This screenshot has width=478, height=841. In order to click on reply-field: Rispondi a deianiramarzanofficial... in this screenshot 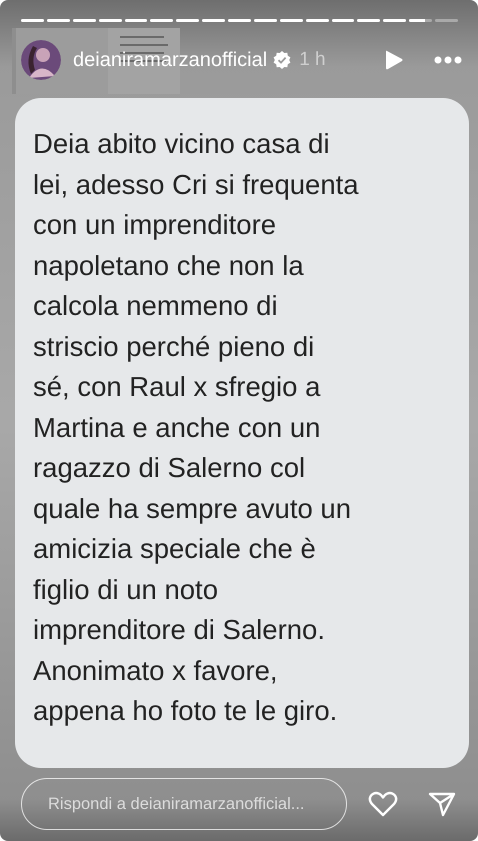, I will do `click(184, 804)`.